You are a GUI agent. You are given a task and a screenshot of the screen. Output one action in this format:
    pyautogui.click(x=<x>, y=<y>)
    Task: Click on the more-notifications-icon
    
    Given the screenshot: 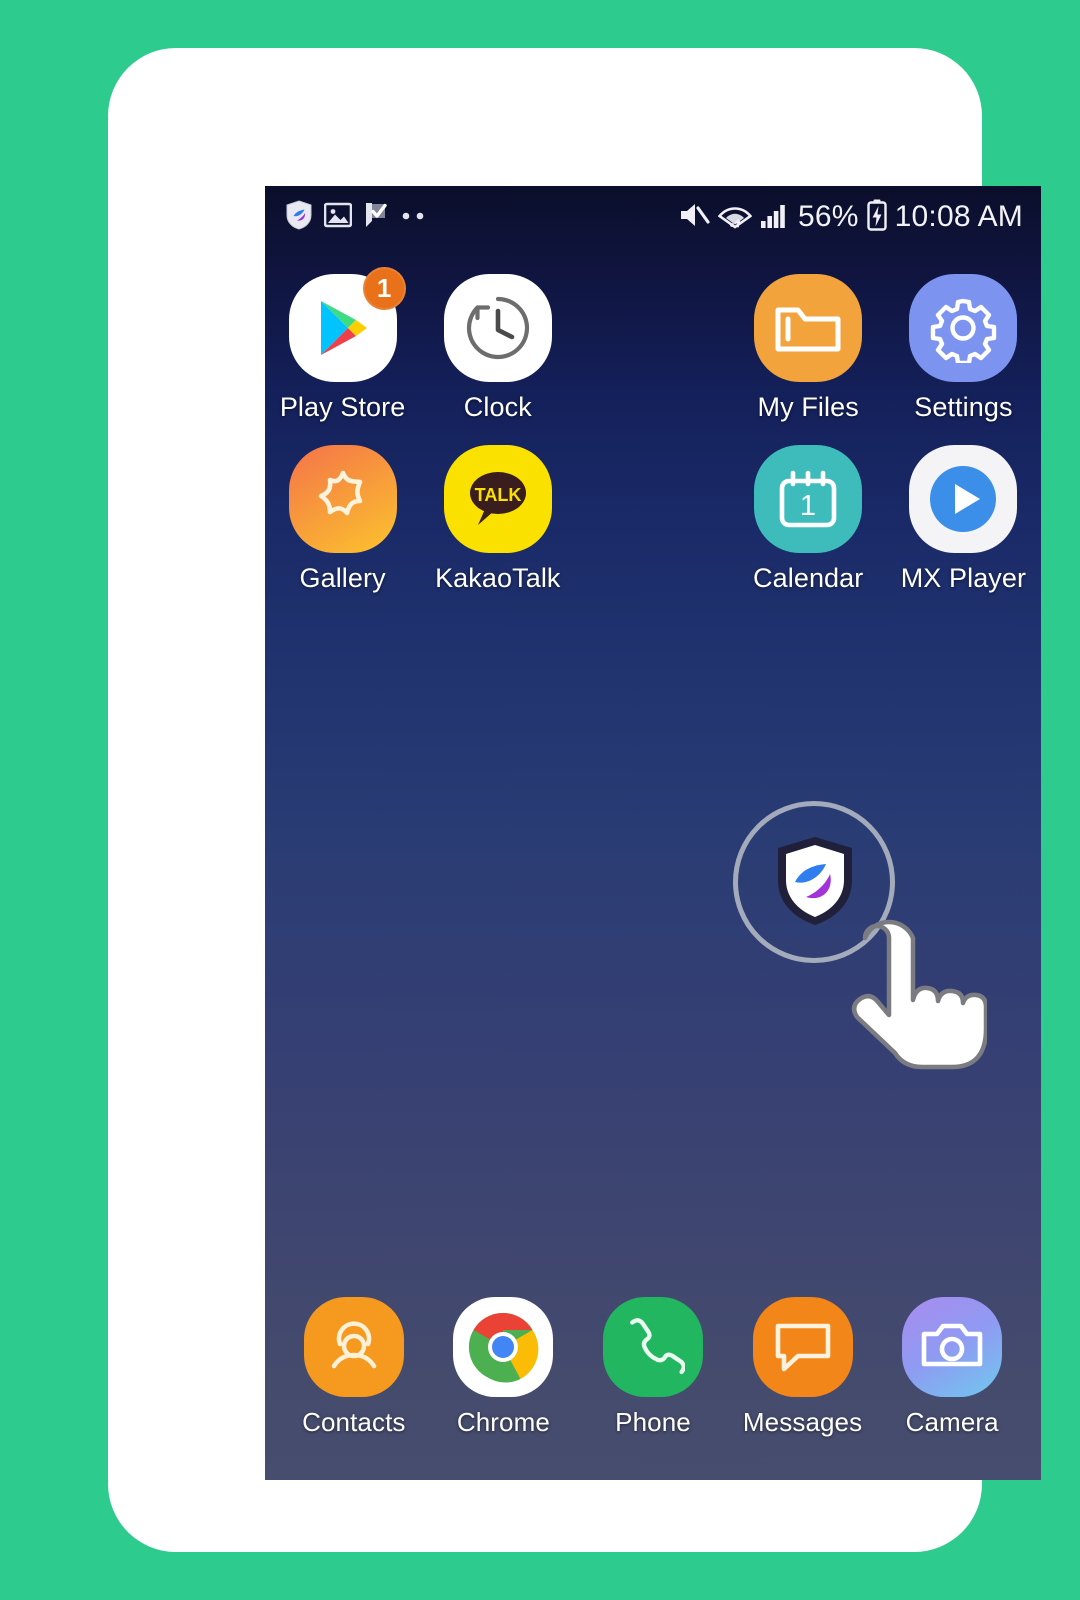 What is the action you would take?
    pyautogui.click(x=415, y=217)
    